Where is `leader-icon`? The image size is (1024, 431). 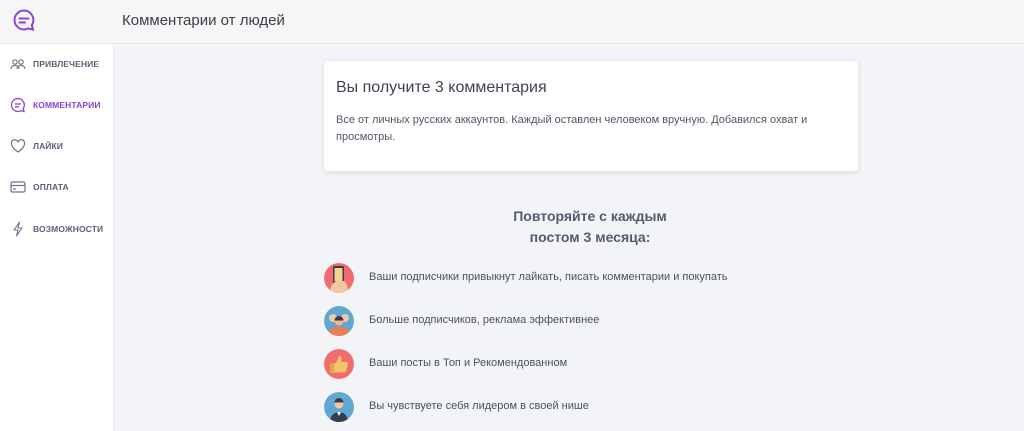
leader-icon is located at coordinates (339, 407).